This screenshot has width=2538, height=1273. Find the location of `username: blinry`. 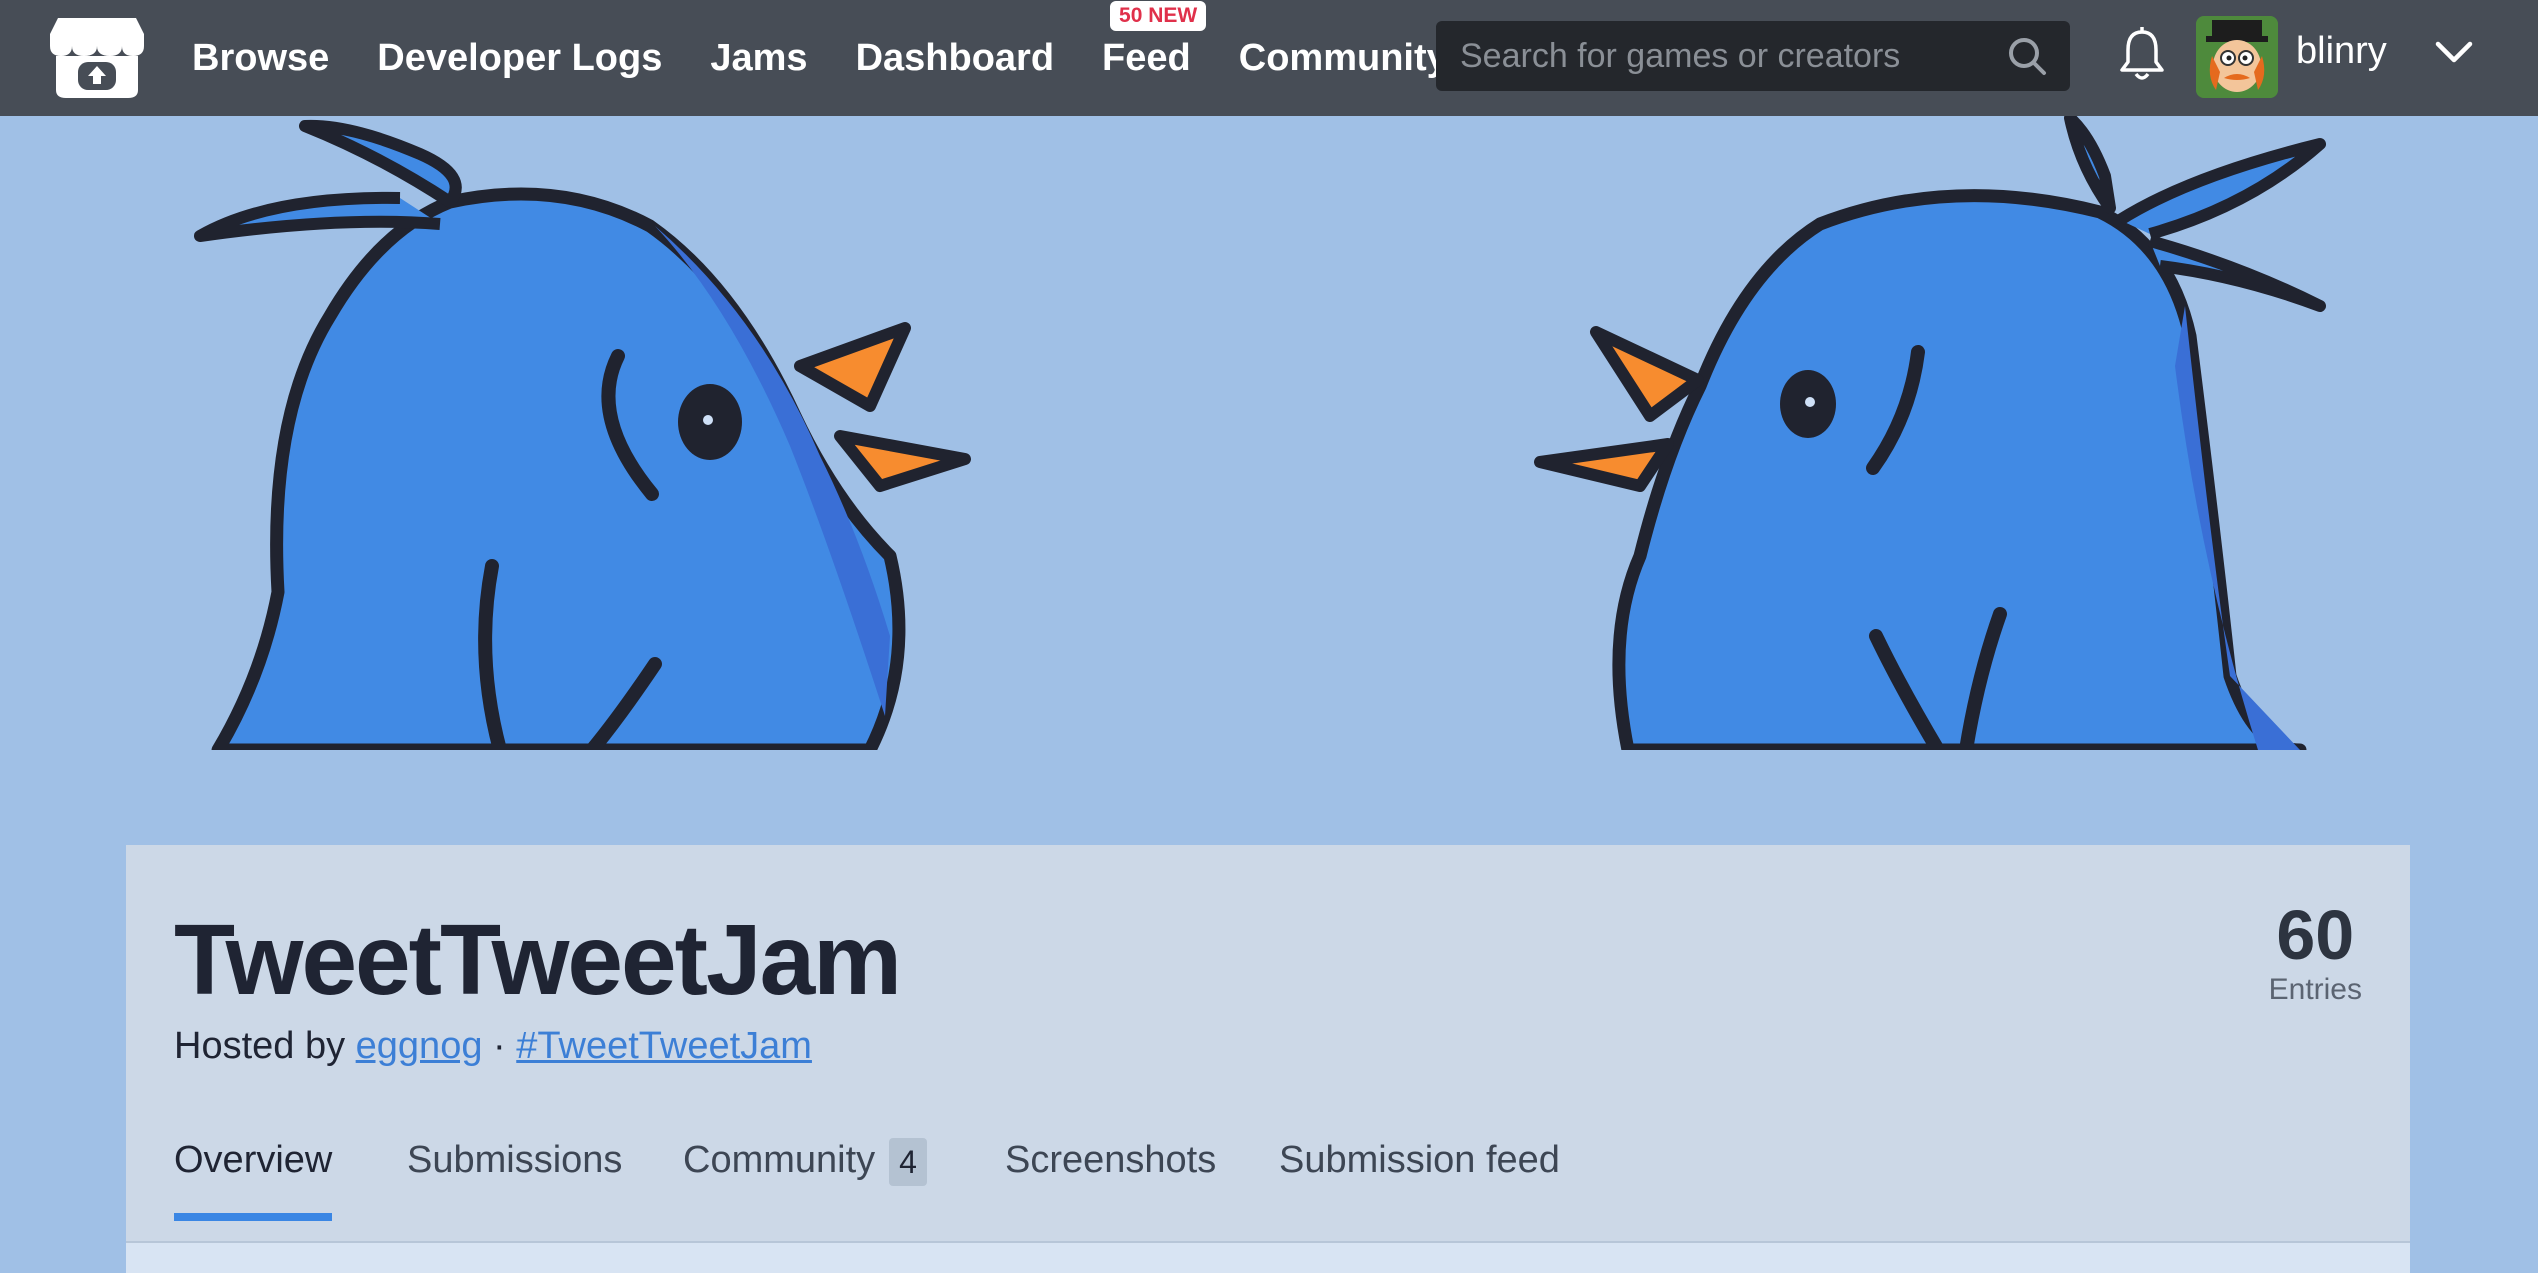

username: blinry is located at coordinates (2341, 51).